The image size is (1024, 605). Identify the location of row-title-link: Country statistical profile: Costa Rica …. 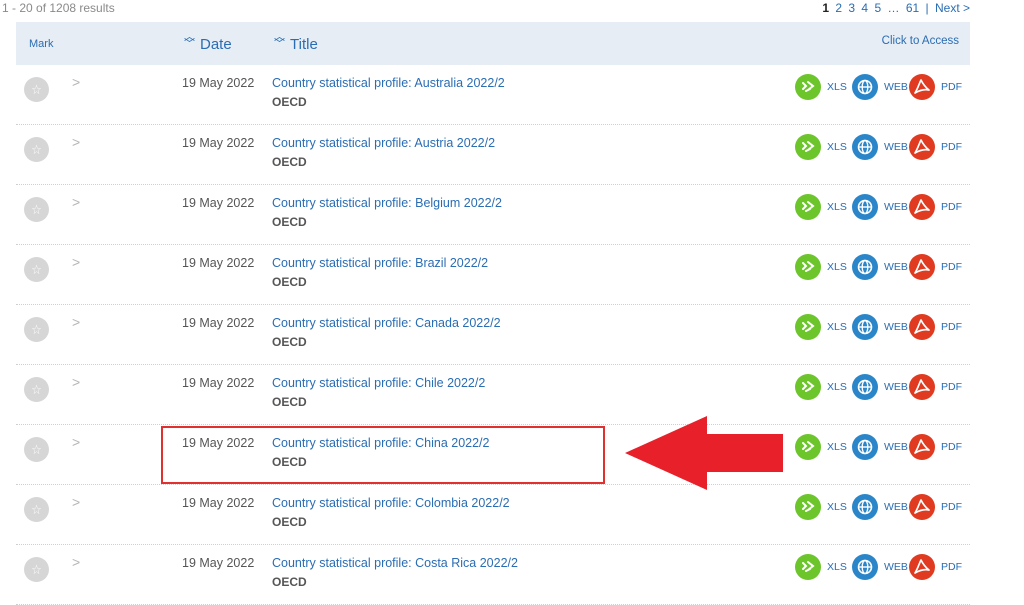
(395, 563).